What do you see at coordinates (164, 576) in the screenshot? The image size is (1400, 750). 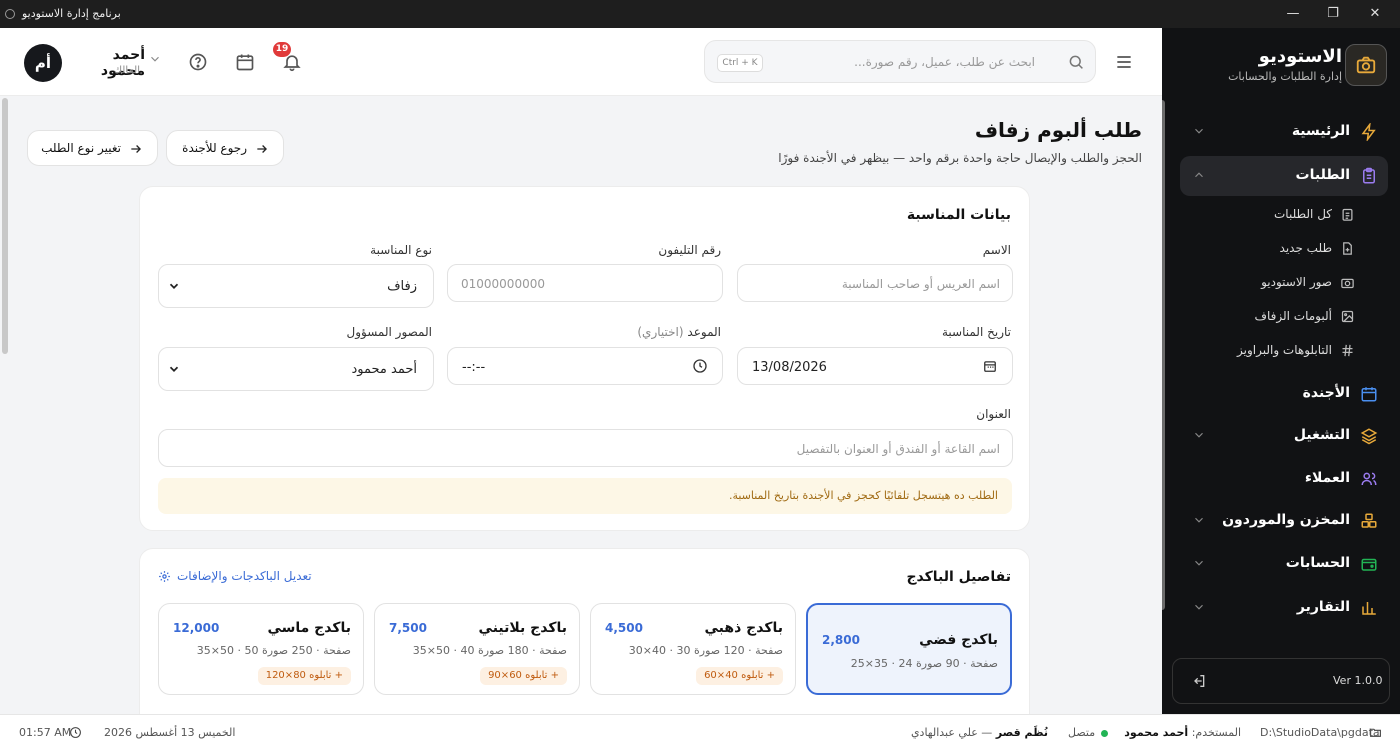 I see `gear-icon` at bounding box center [164, 576].